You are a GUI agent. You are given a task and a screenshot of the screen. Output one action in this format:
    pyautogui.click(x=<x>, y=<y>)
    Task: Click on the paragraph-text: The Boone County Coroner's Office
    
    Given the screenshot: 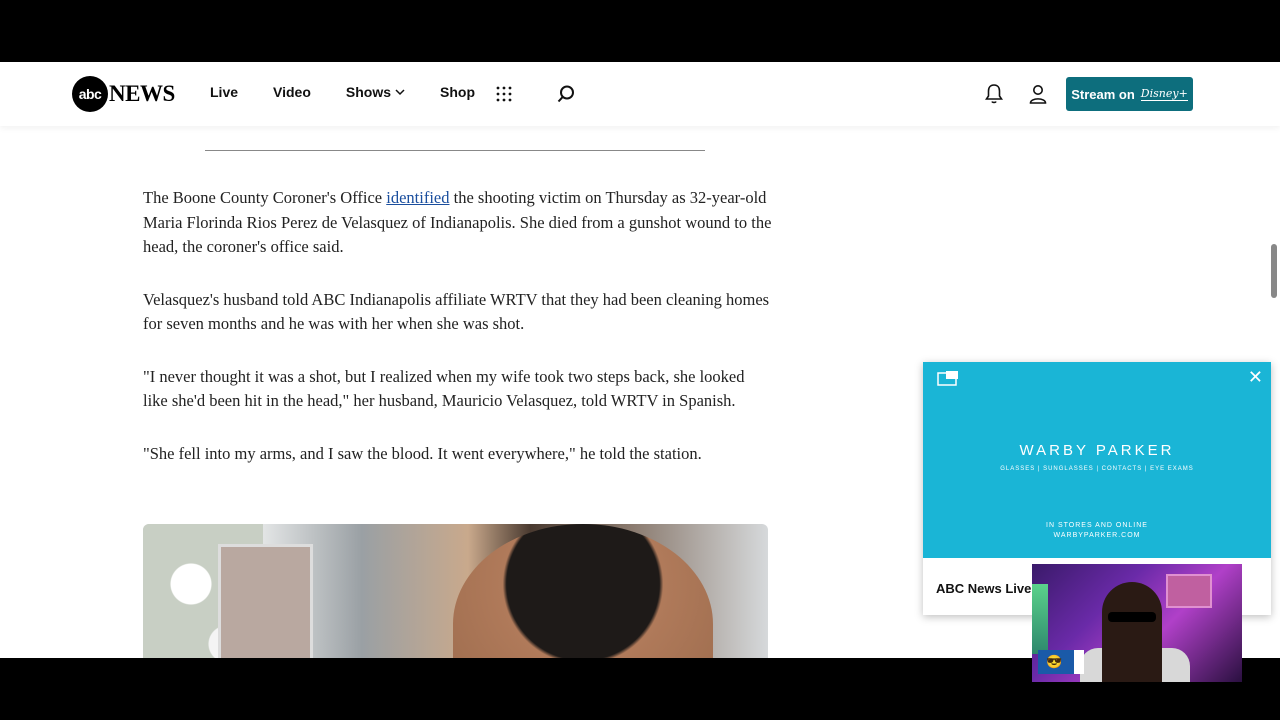 What is the action you would take?
    pyautogui.click(x=265, y=197)
    